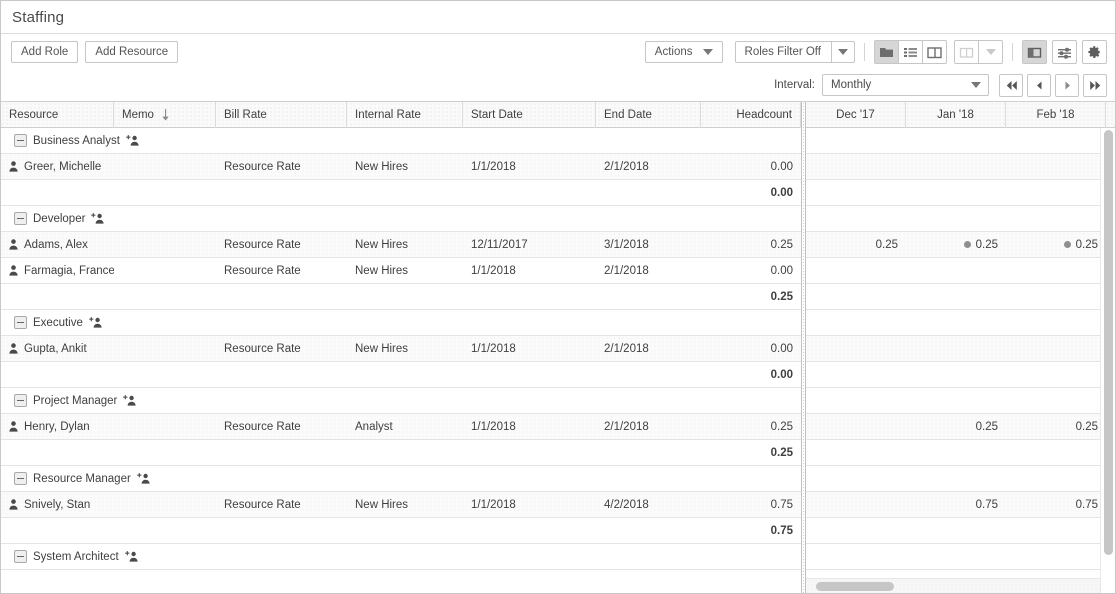 Image resolution: width=1116 pixels, height=594 pixels. I want to click on cell-start, so click(529, 297).